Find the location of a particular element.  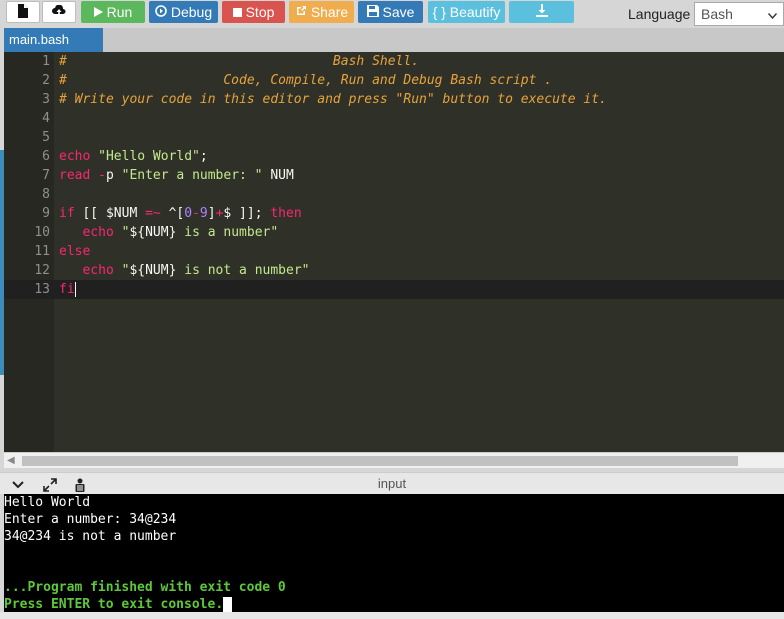

stop-icon is located at coordinates (237, 12).